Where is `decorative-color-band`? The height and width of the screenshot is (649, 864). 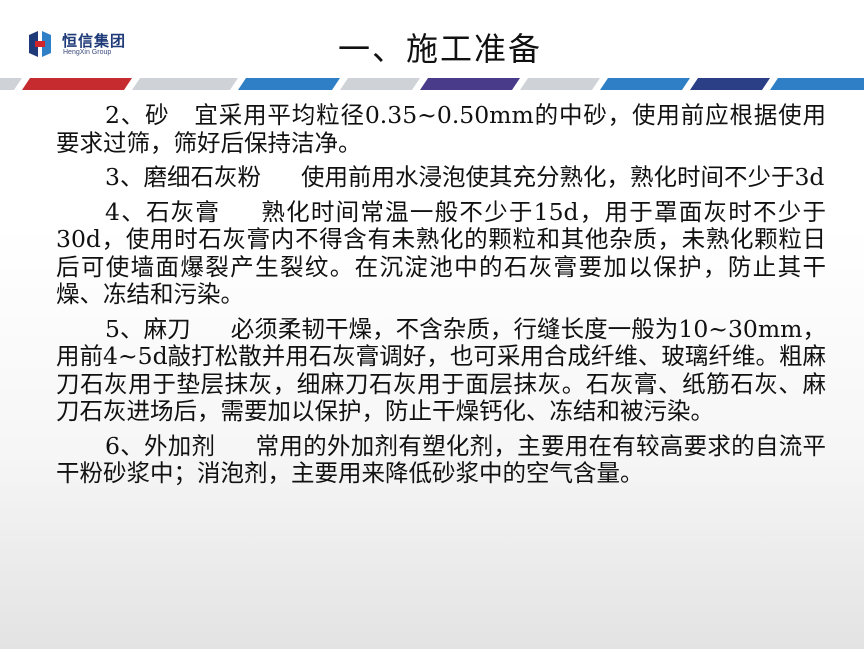 decorative-color-band is located at coordinates (432, 84).